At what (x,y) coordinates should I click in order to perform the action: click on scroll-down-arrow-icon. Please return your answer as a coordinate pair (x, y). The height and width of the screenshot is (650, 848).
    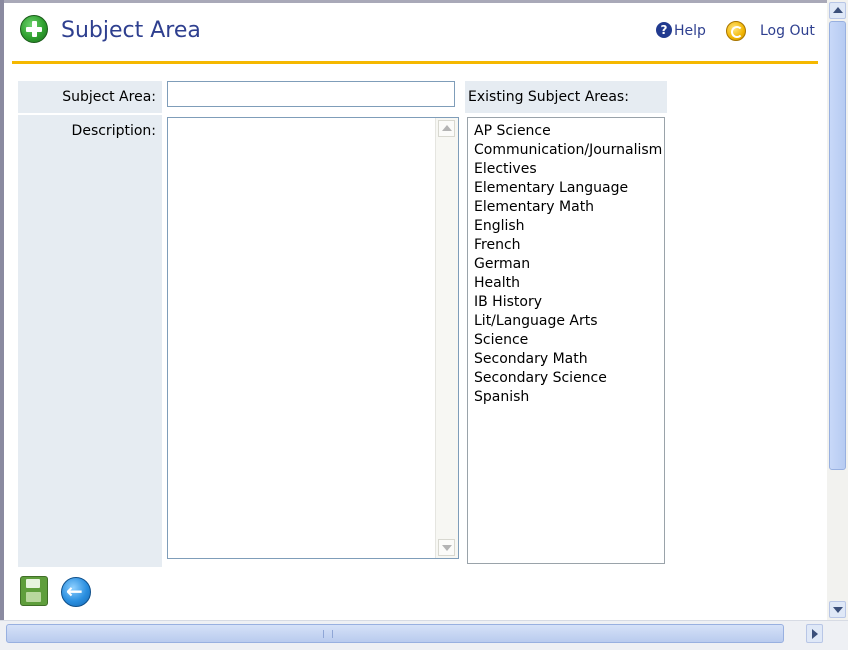
    Looking at the image, I should click on (446, 547).